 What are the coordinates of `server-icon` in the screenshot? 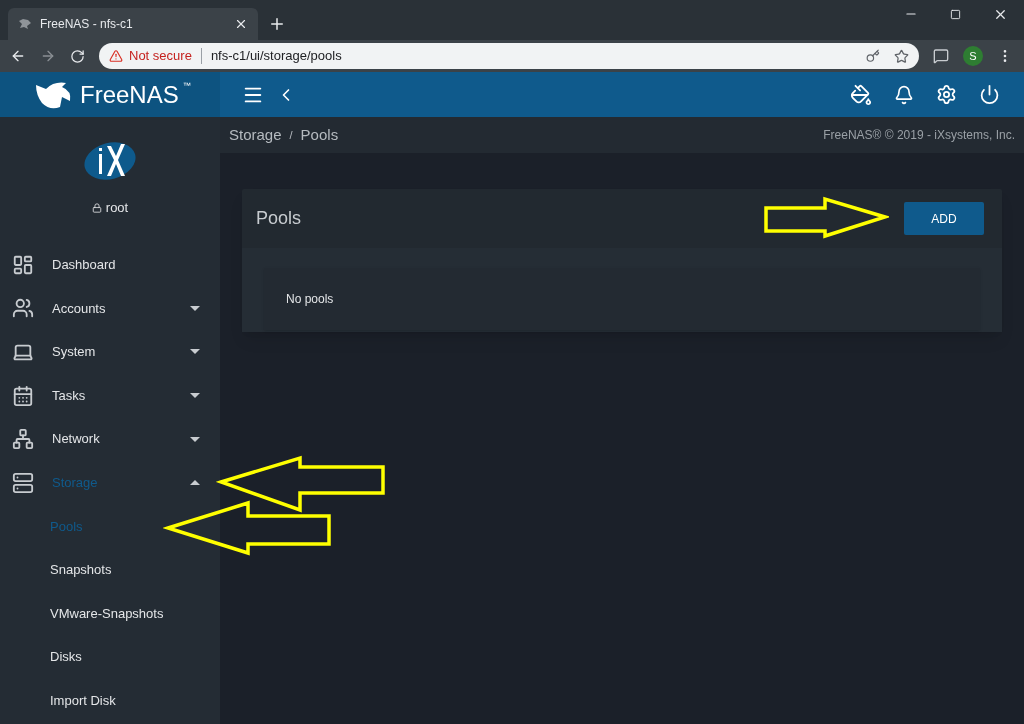 It's located at (23, 482).